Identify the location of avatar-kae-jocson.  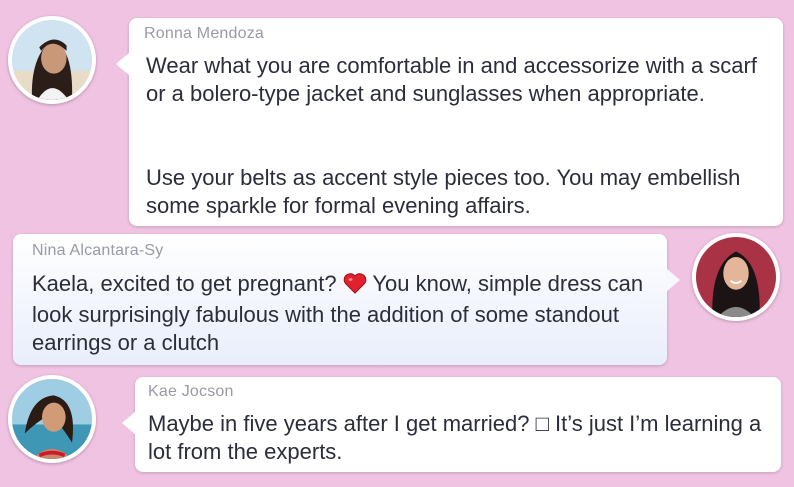
(52, 419).